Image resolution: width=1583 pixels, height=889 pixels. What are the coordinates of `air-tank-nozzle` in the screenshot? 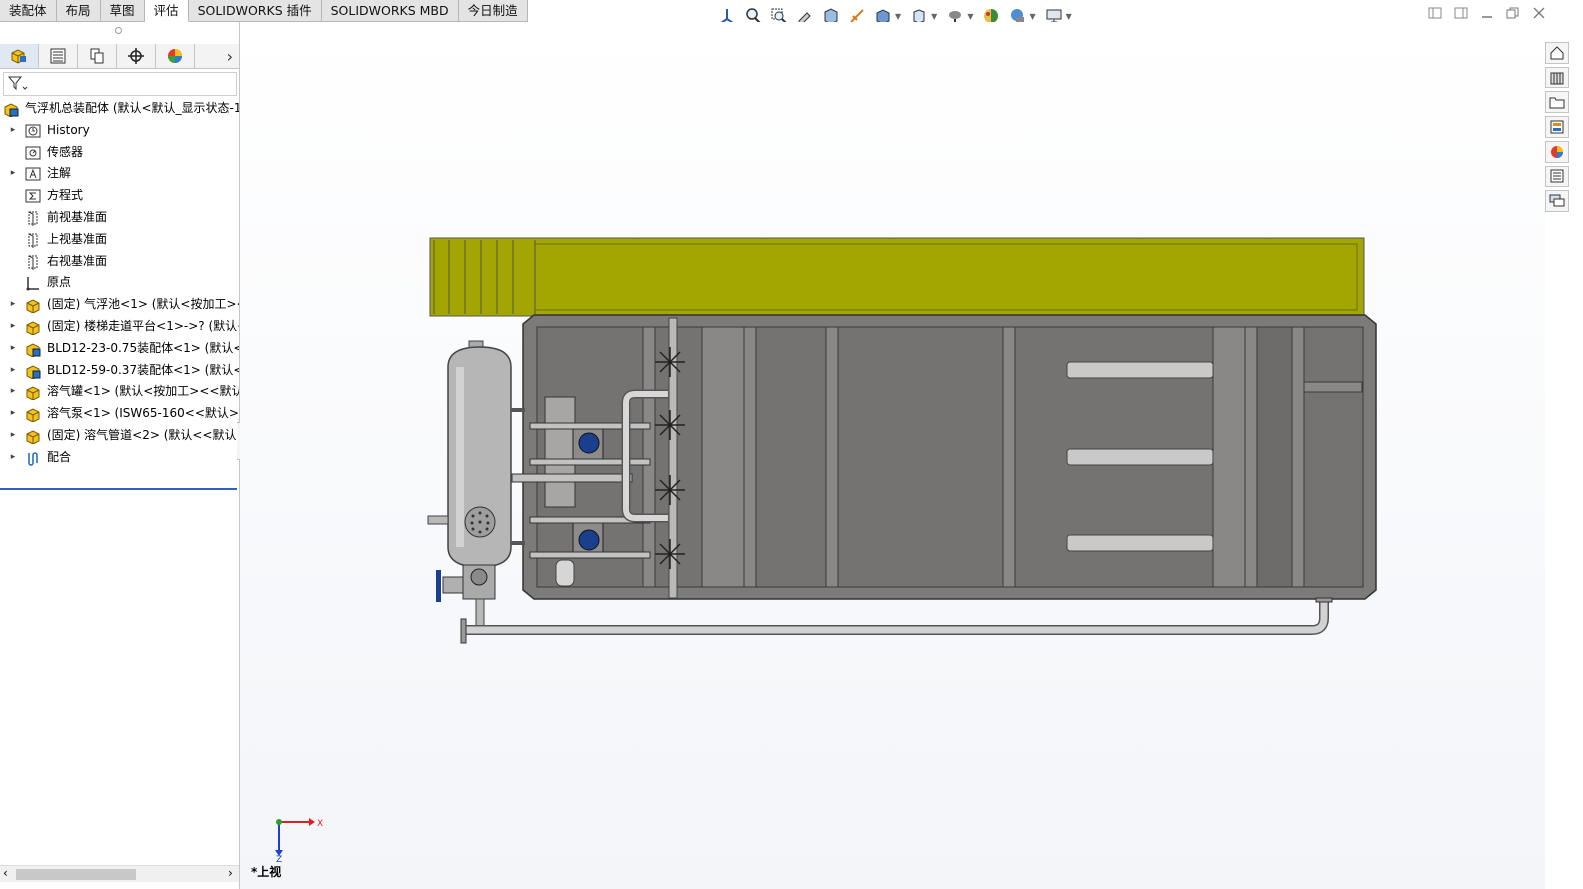 It's located at (438, 520).